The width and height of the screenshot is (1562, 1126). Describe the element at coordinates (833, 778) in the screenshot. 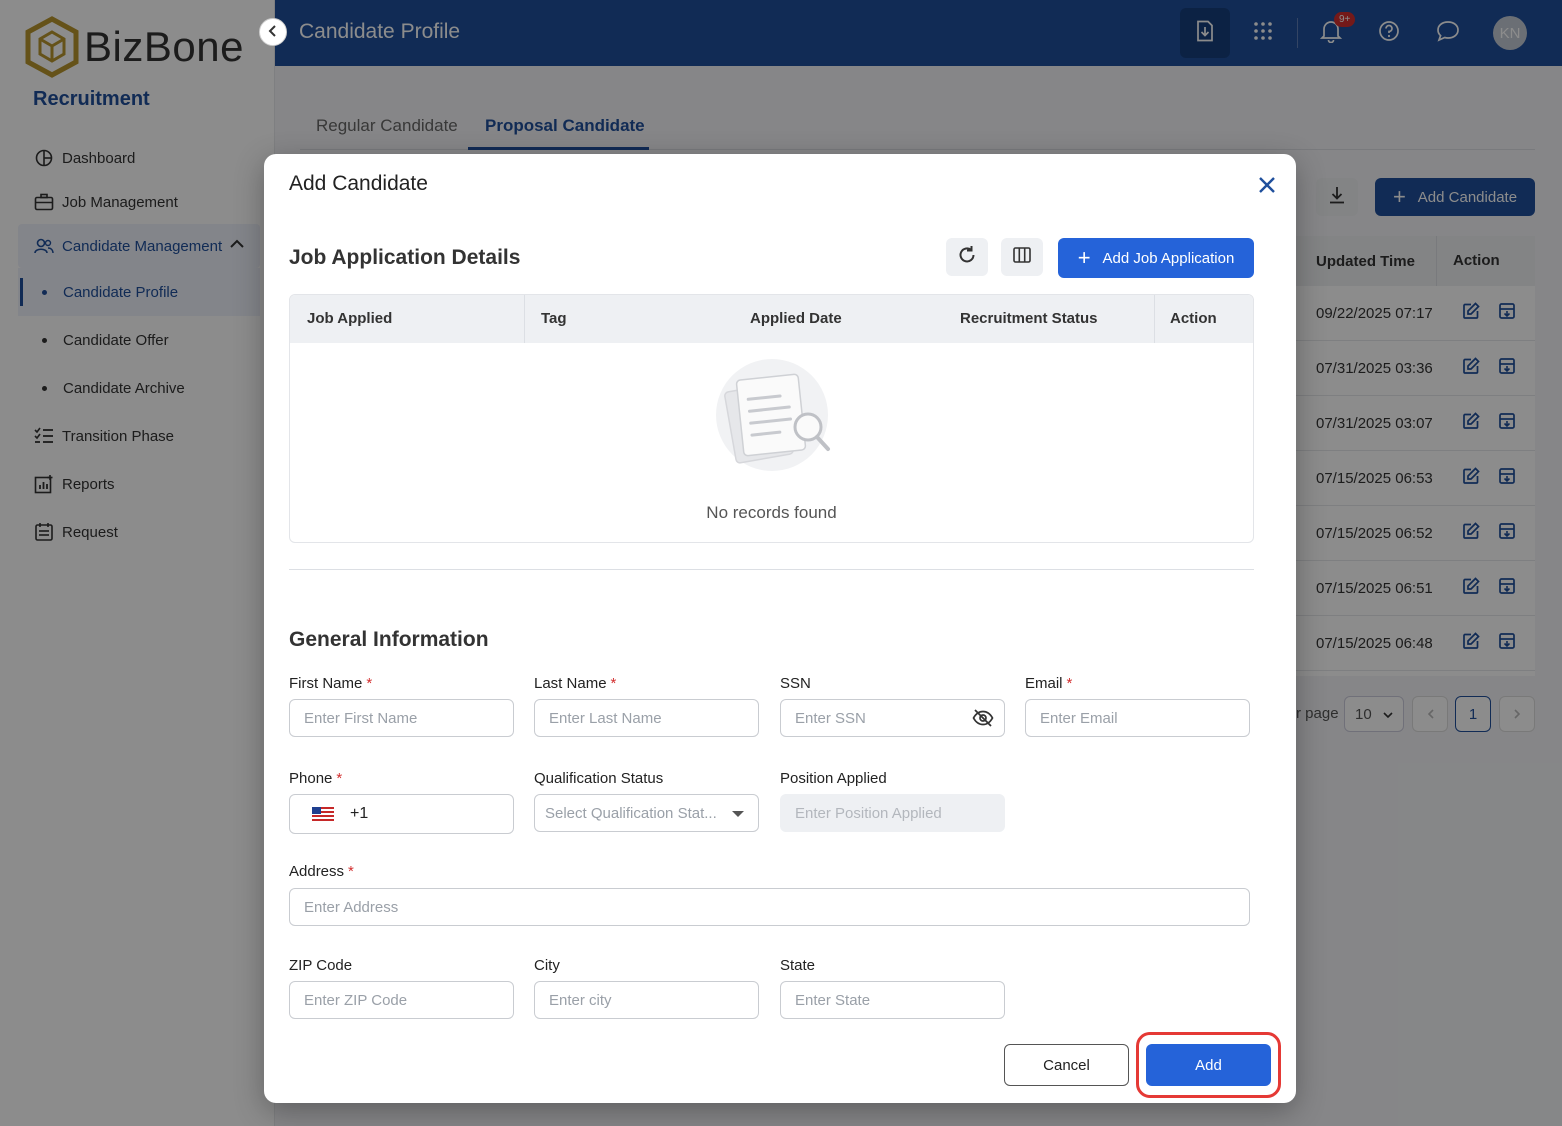

I see `position-applied-label: Position Applied` at that location.